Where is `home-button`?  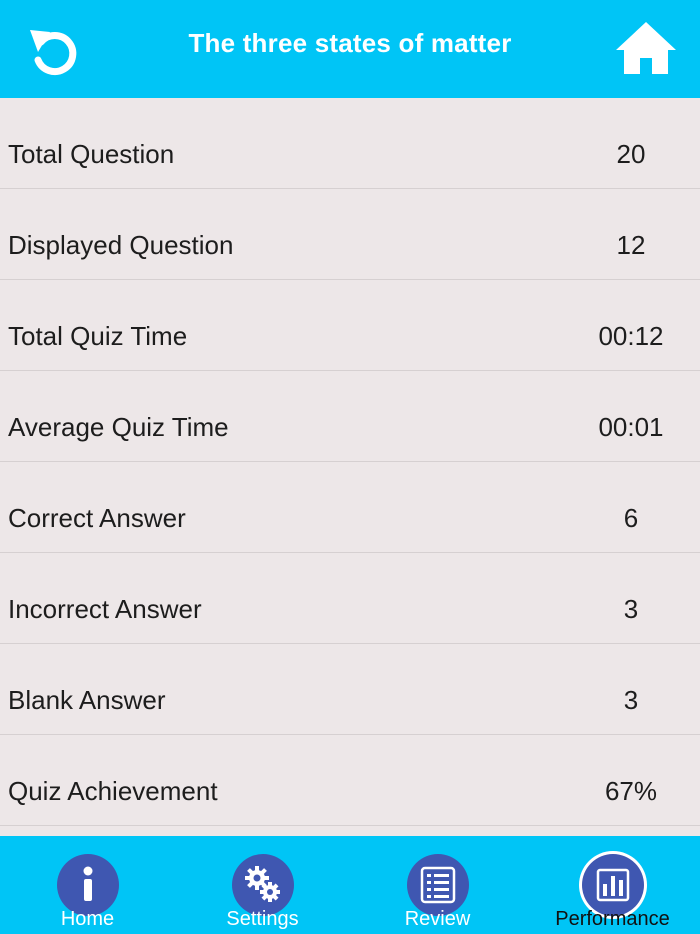
home-button is located at coordinates (646, 48).